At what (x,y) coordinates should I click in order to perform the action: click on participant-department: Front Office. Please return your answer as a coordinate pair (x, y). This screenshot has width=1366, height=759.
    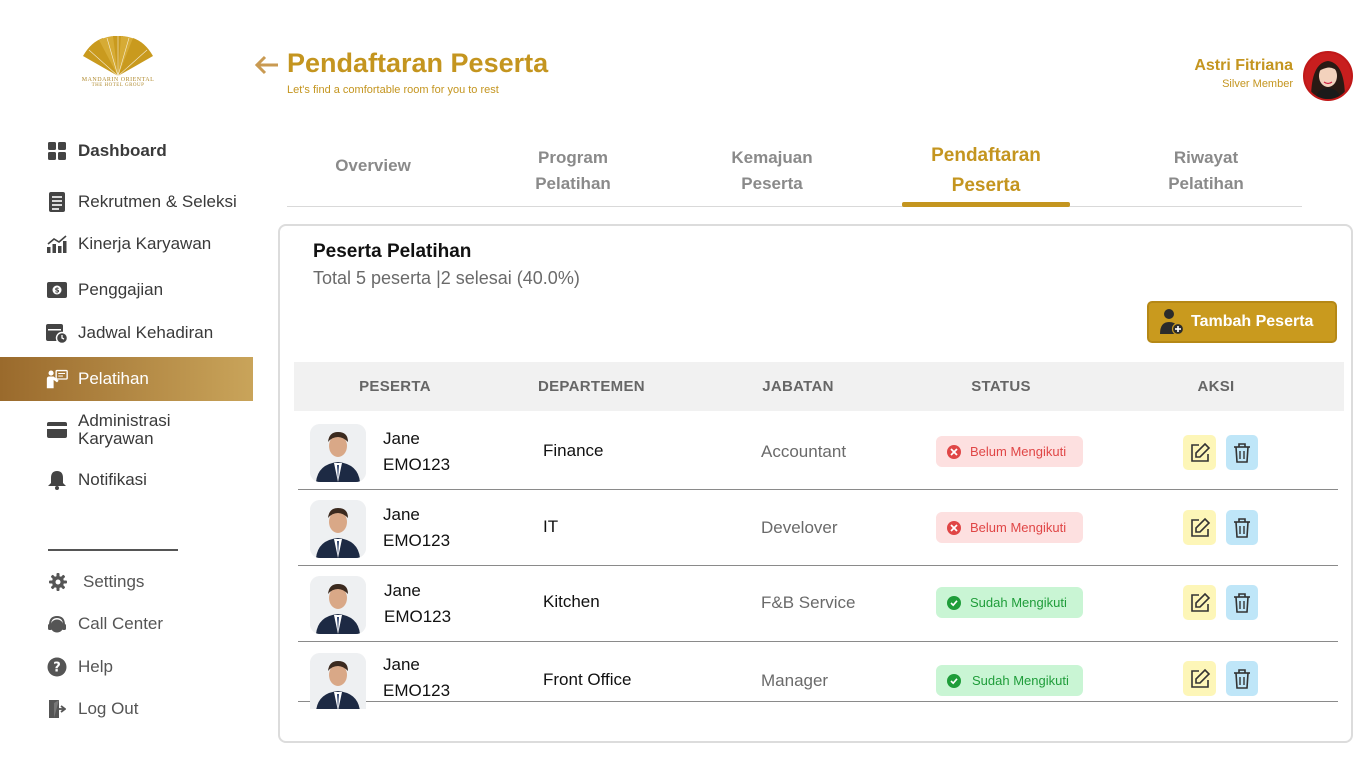
    Looking at the image, I should click on (587, 679).